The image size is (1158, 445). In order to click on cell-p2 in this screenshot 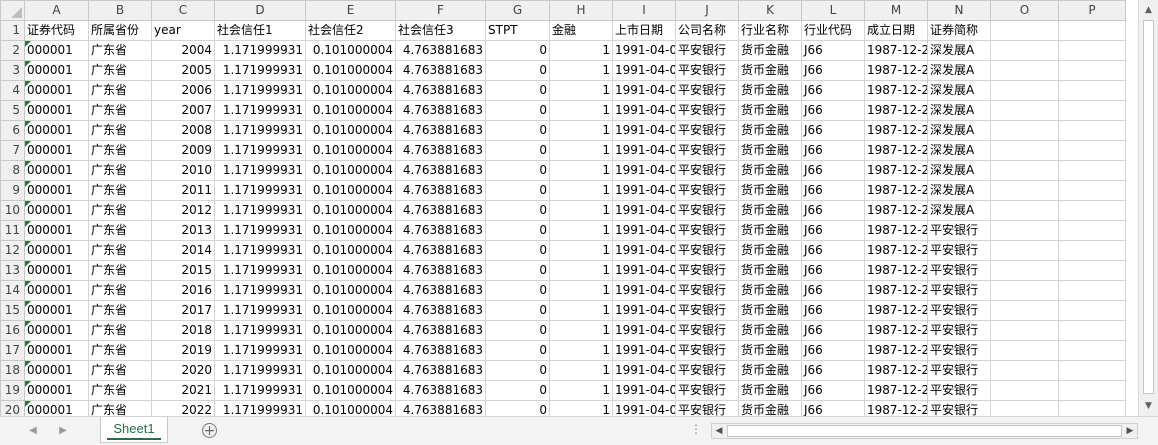, I will do `click(1092, 50)`.